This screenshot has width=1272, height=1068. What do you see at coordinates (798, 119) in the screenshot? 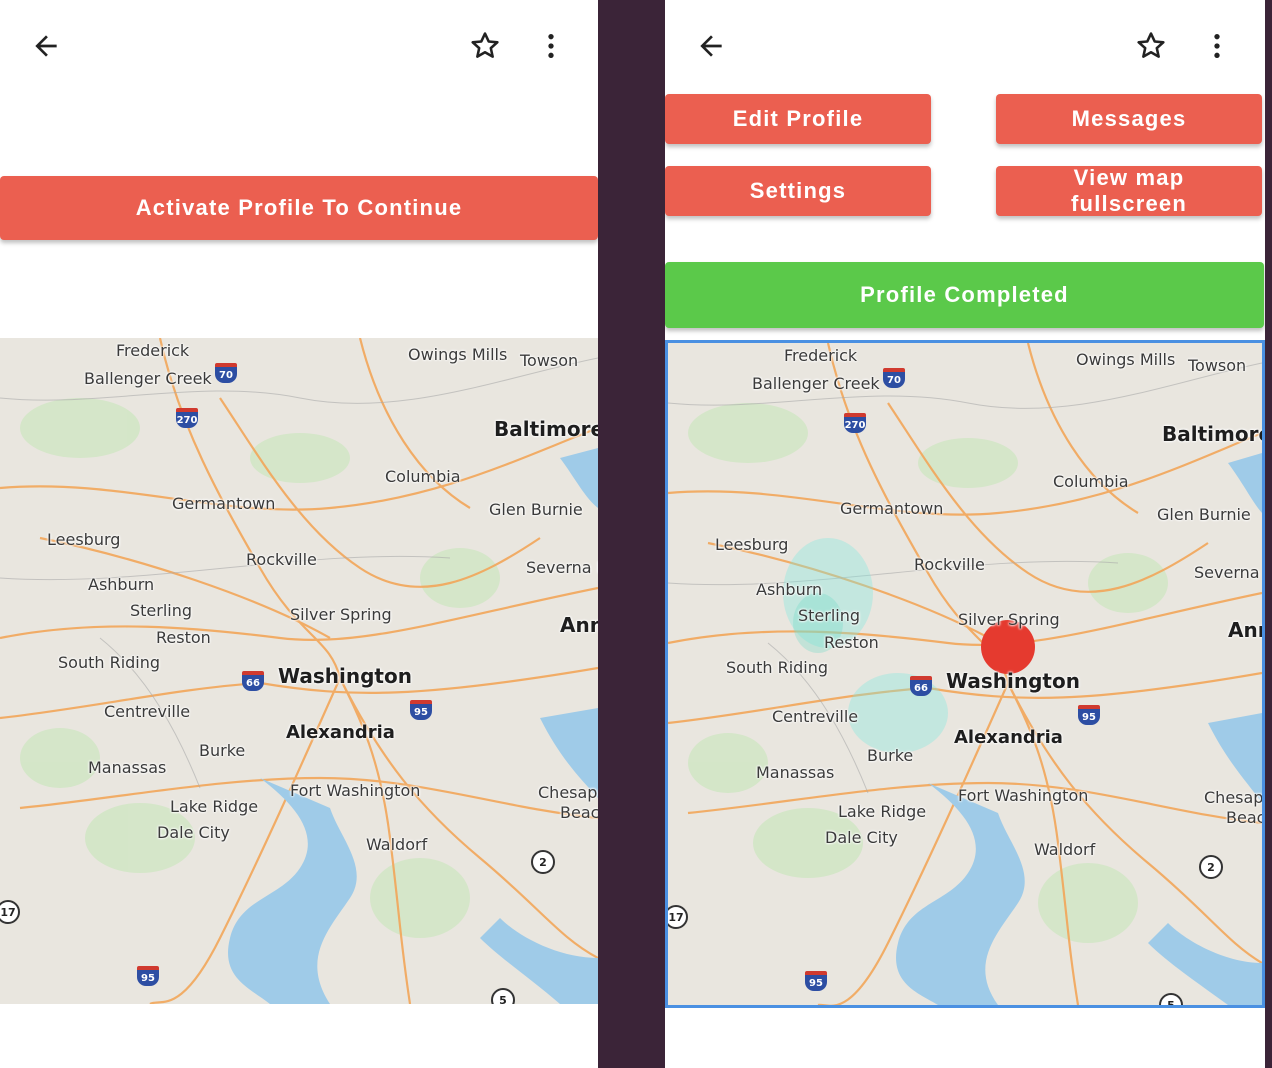
I see `edit-profile-button: Edit Profile` at bounding box center [798, 119].